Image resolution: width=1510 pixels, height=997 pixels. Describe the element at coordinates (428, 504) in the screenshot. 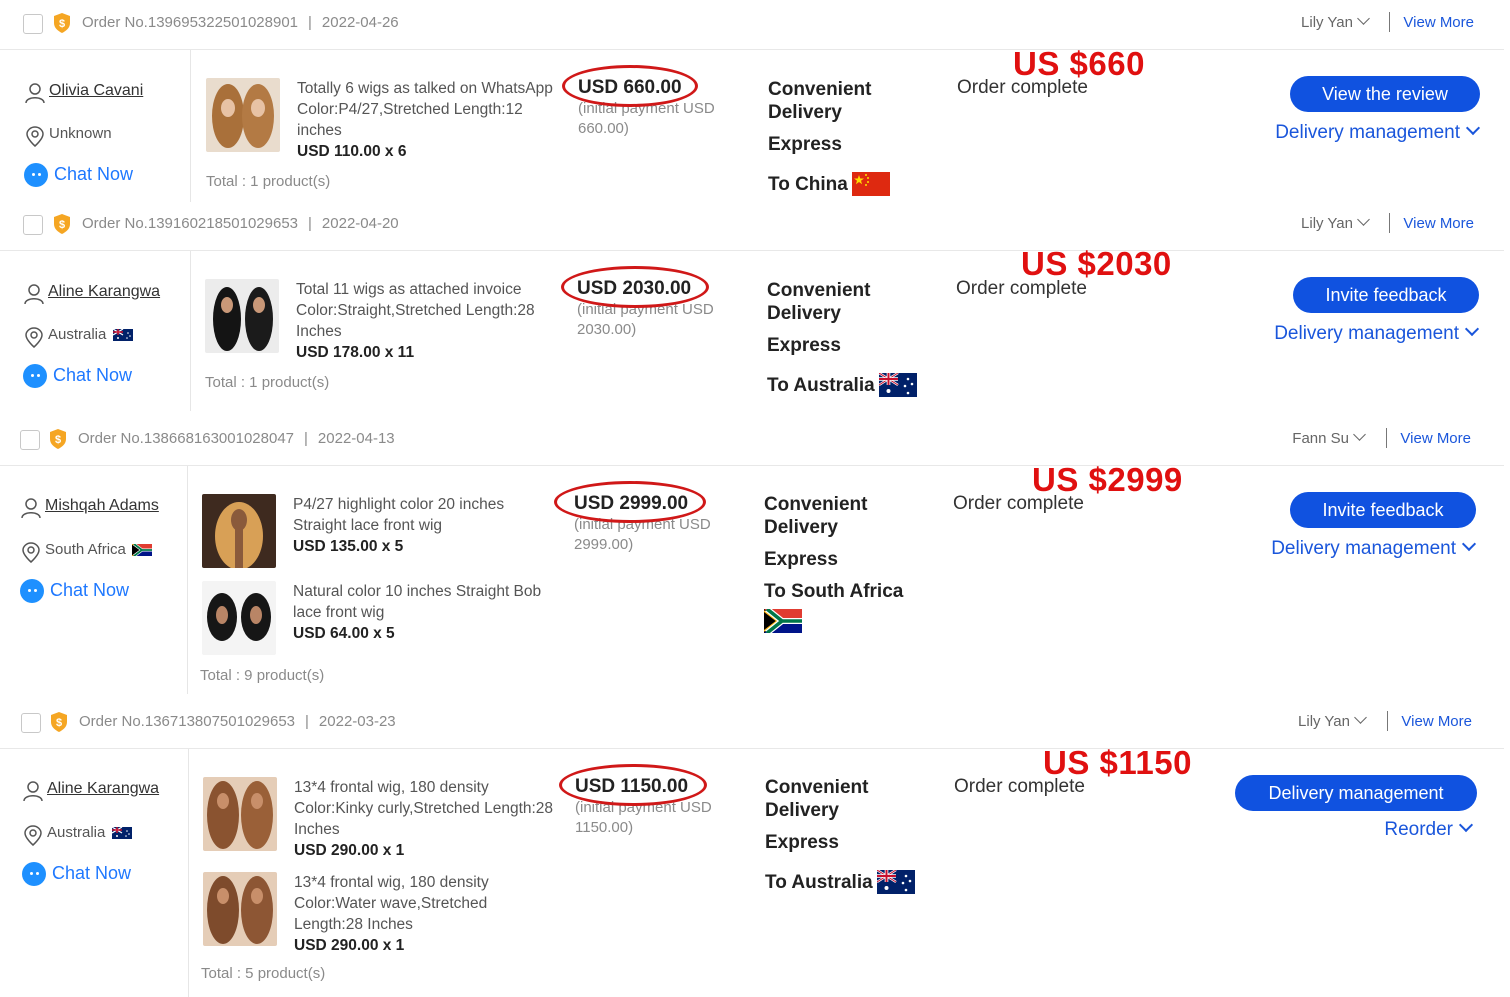

I see `product-title: P4/27 highlight color 20 inches` at that location.